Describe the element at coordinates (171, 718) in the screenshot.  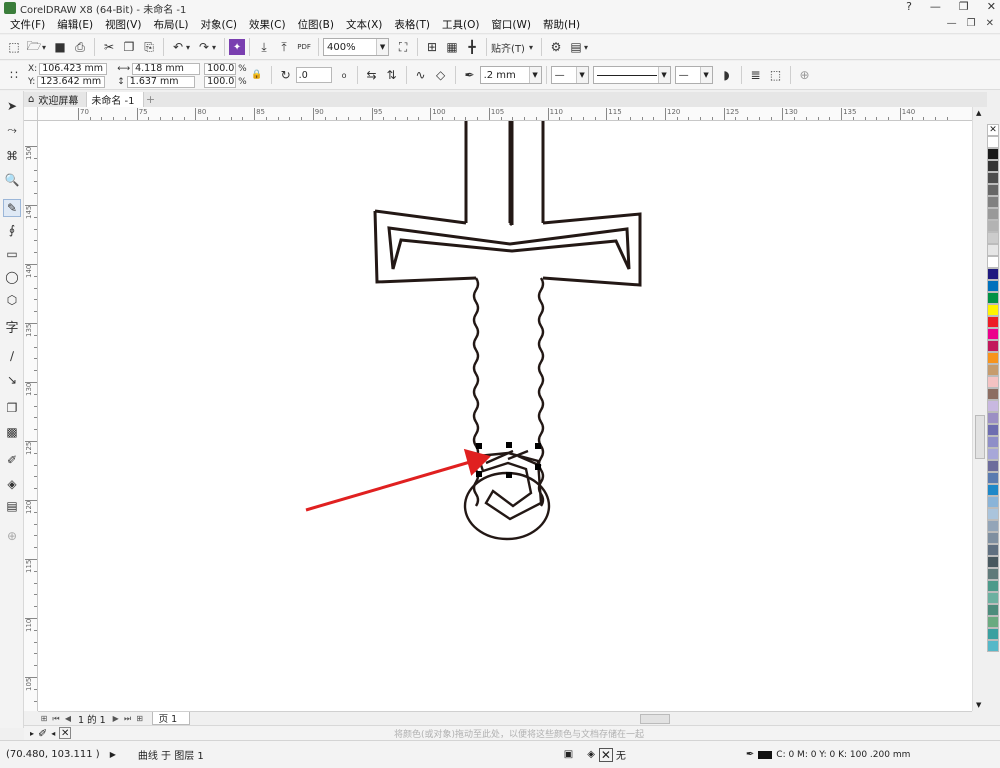
I see `page-tab-1: 页 1` at that location.